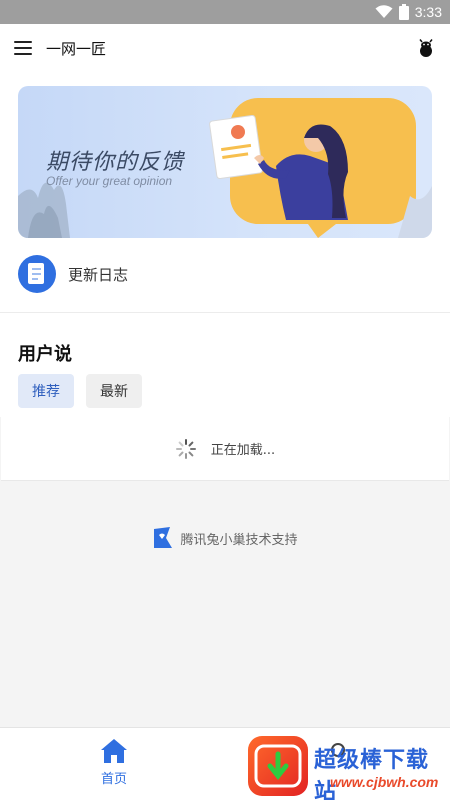 Image resolution: width=450 pixels, height=800 pixels. Describe the element at coordinates (225, 12) in the screenshot. I see `status-bar: 3:33` at that location.